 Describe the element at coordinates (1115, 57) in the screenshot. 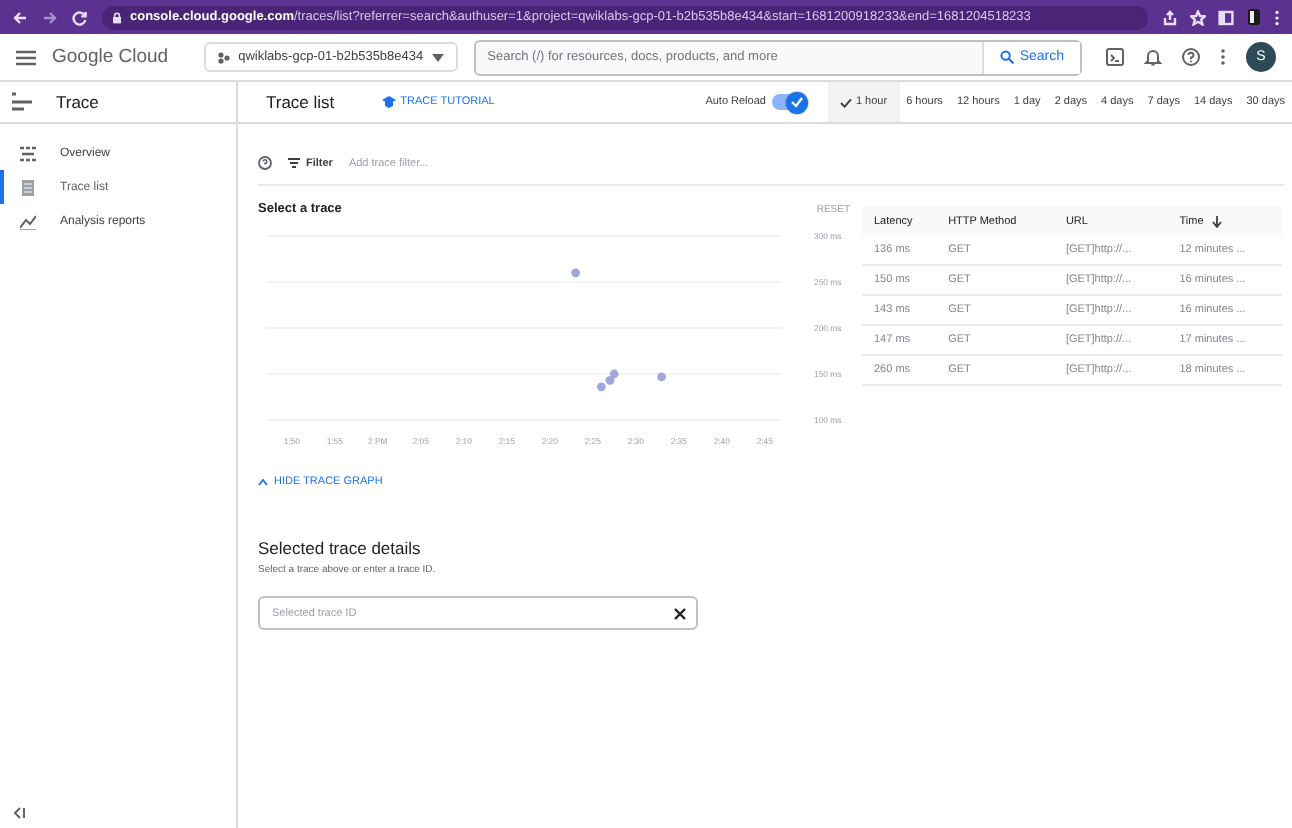

I see `terminal-icon` at that location.